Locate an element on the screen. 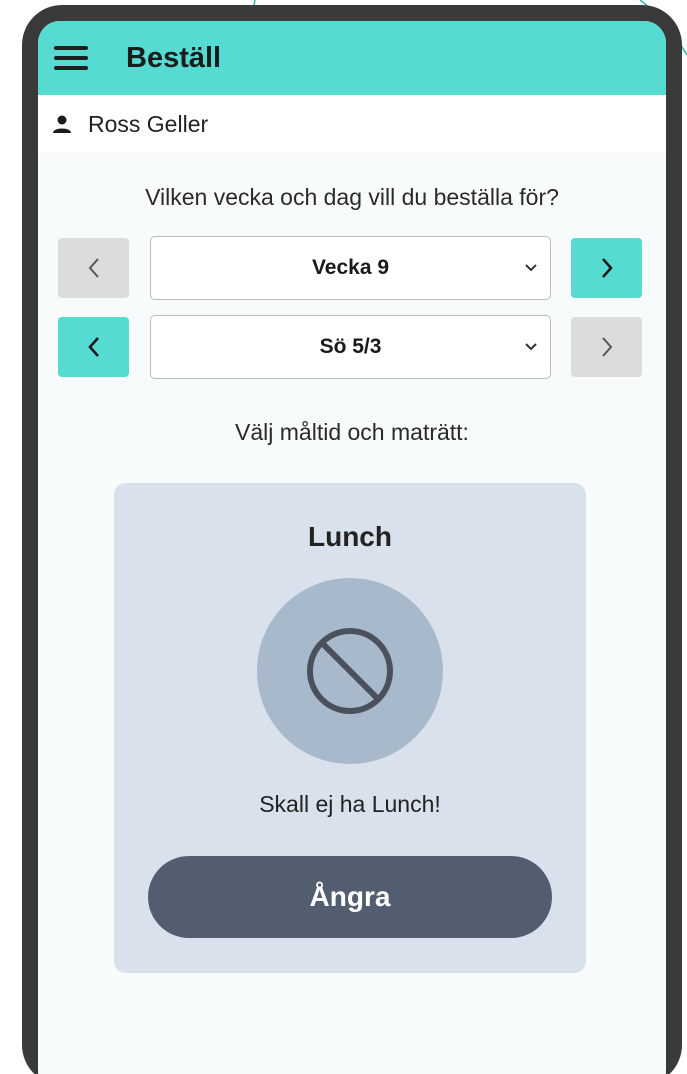 This screenshot has height=1074, width=687. ban-icon is located at coordinates (350, 671).